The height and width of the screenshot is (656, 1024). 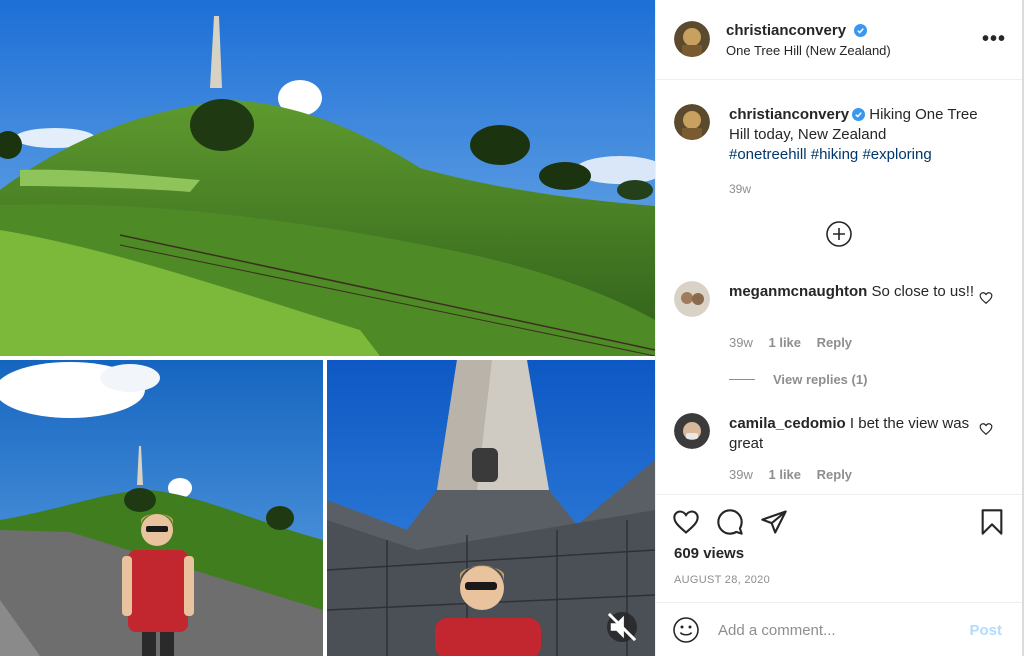 I want to click on comment-text: meganmcnaughton So close to us!!, so click(x=859, y=292).